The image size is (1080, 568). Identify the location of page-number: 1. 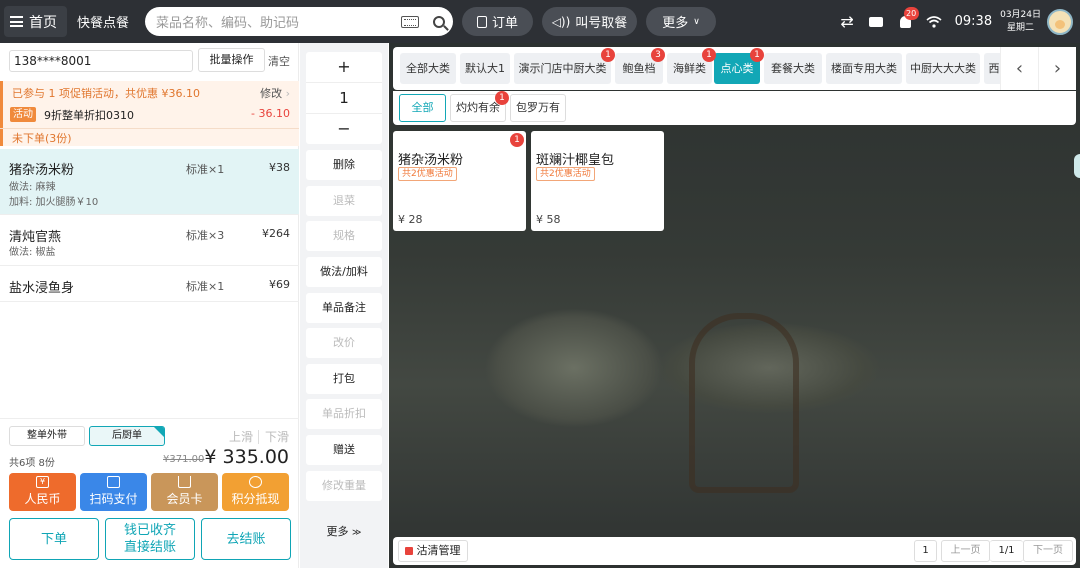
(925, 551).